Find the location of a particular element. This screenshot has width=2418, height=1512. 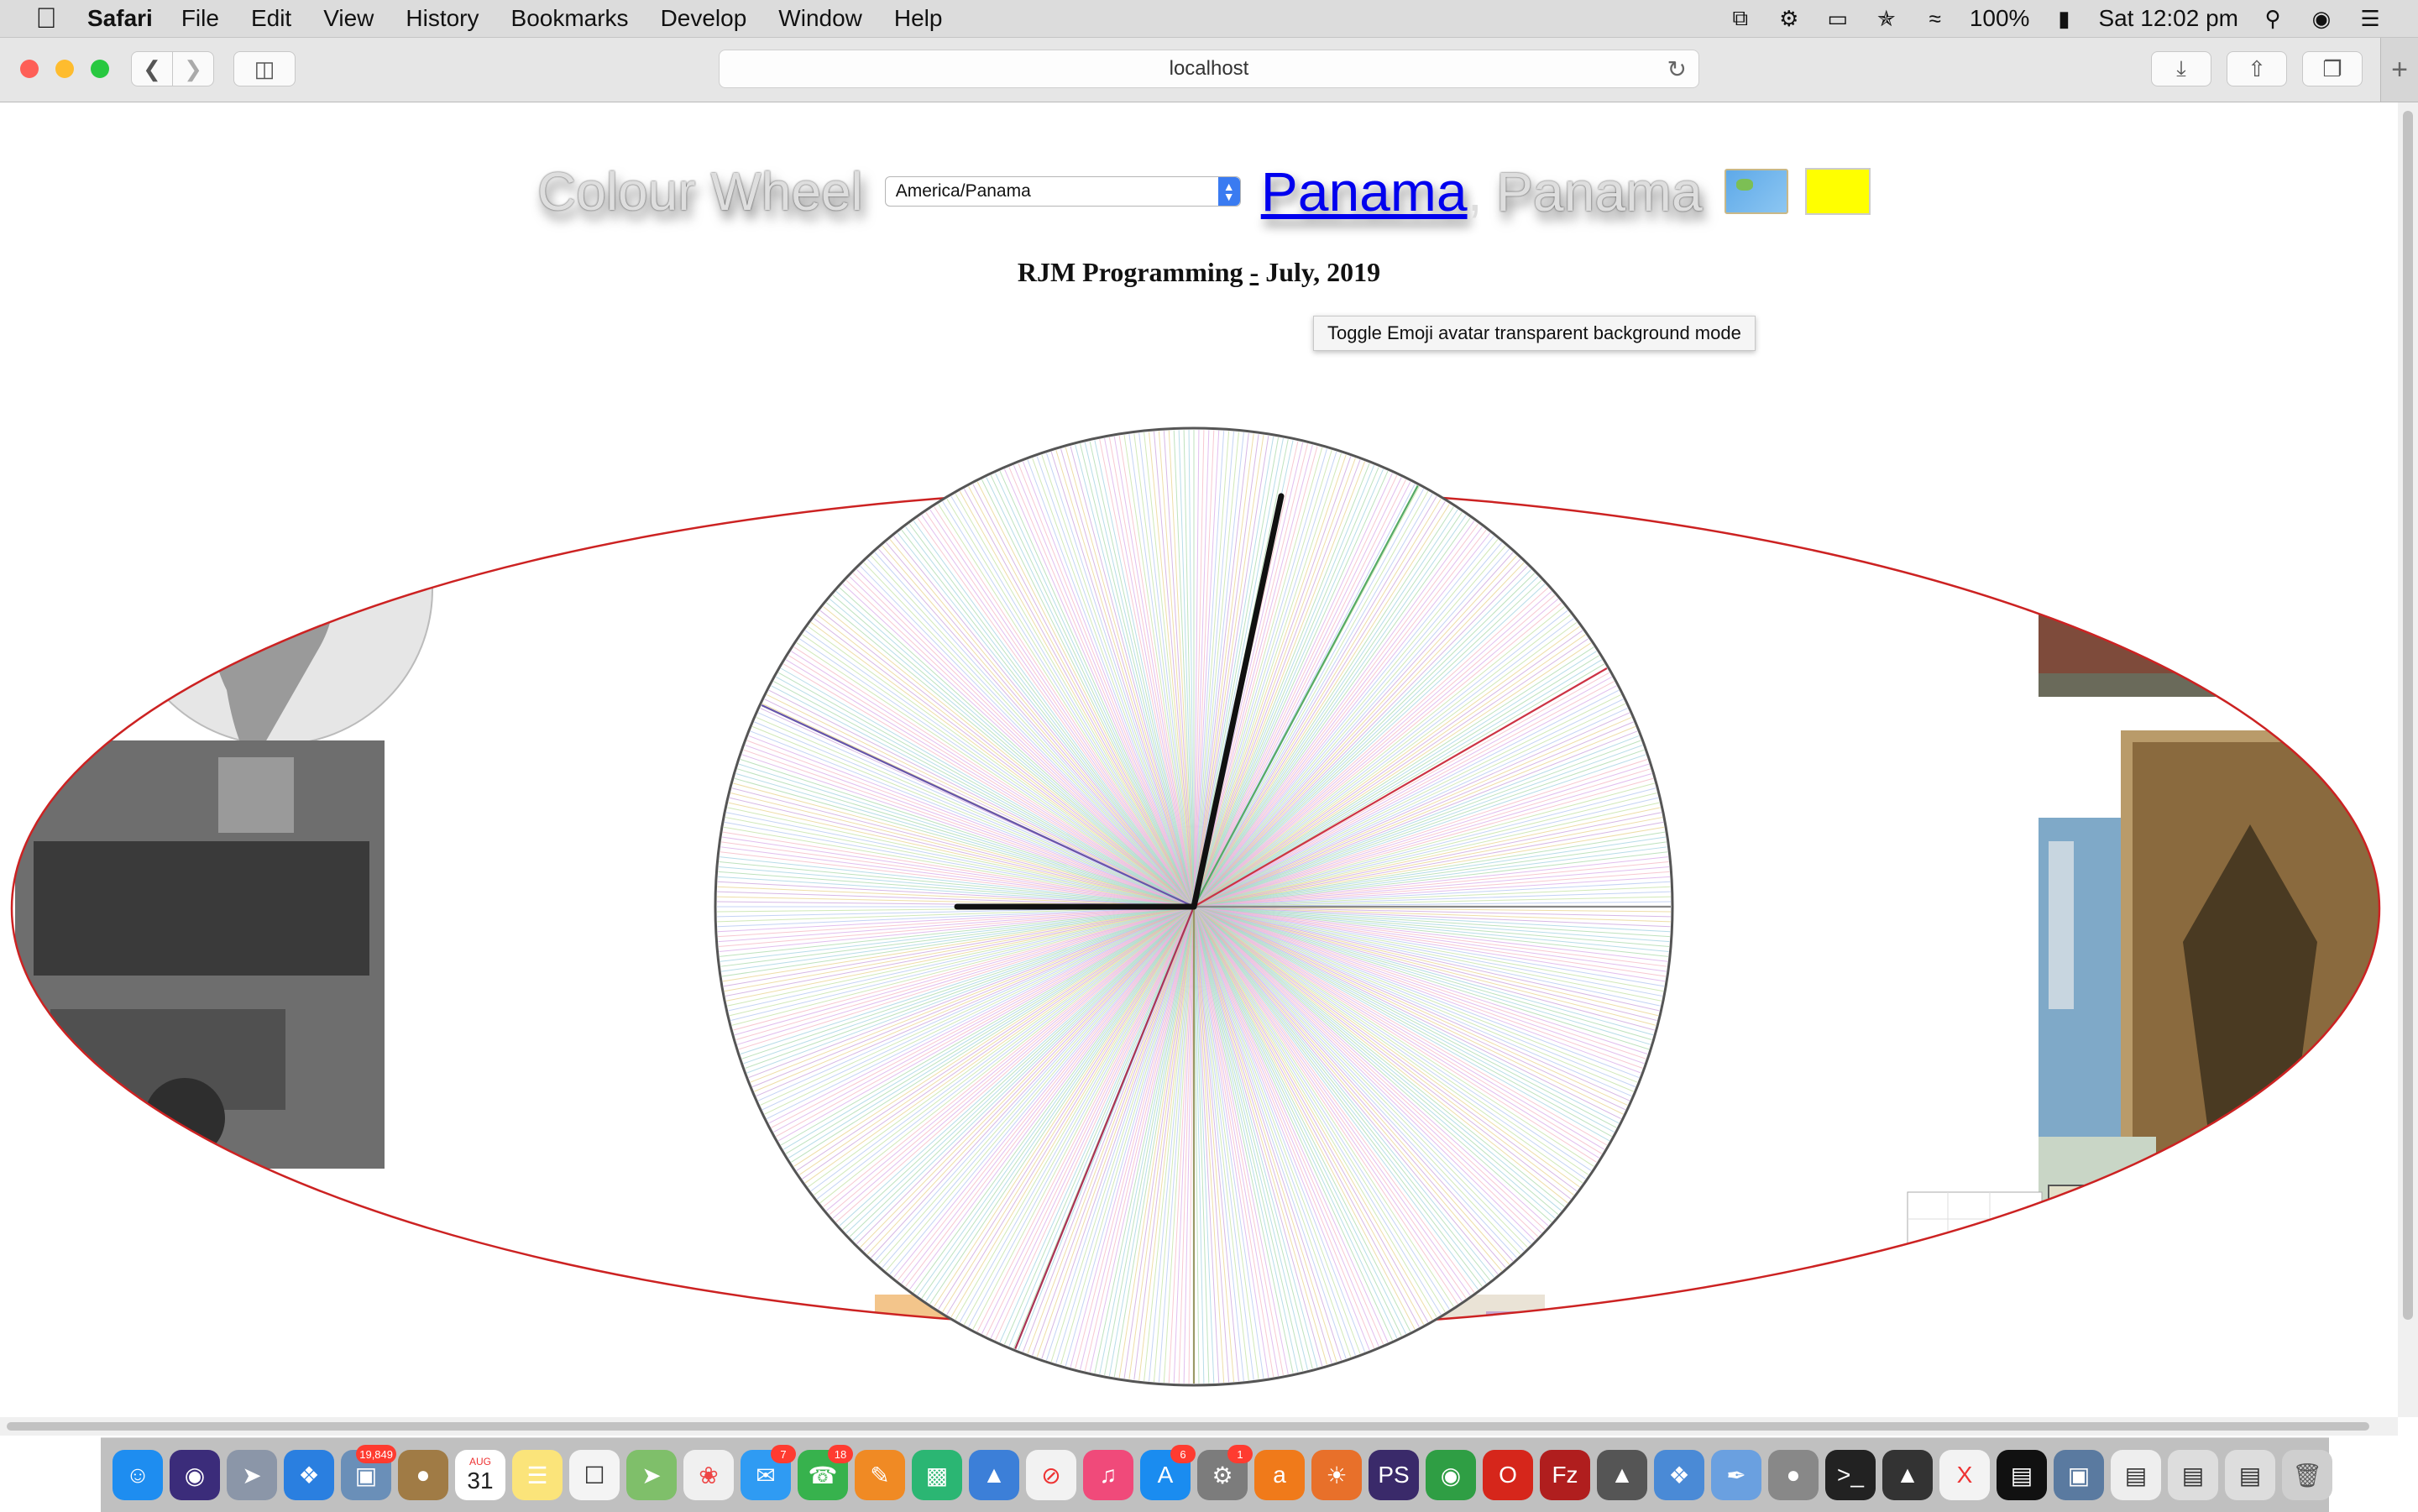

address-text: localhost is located at coordinates (1209, 68).